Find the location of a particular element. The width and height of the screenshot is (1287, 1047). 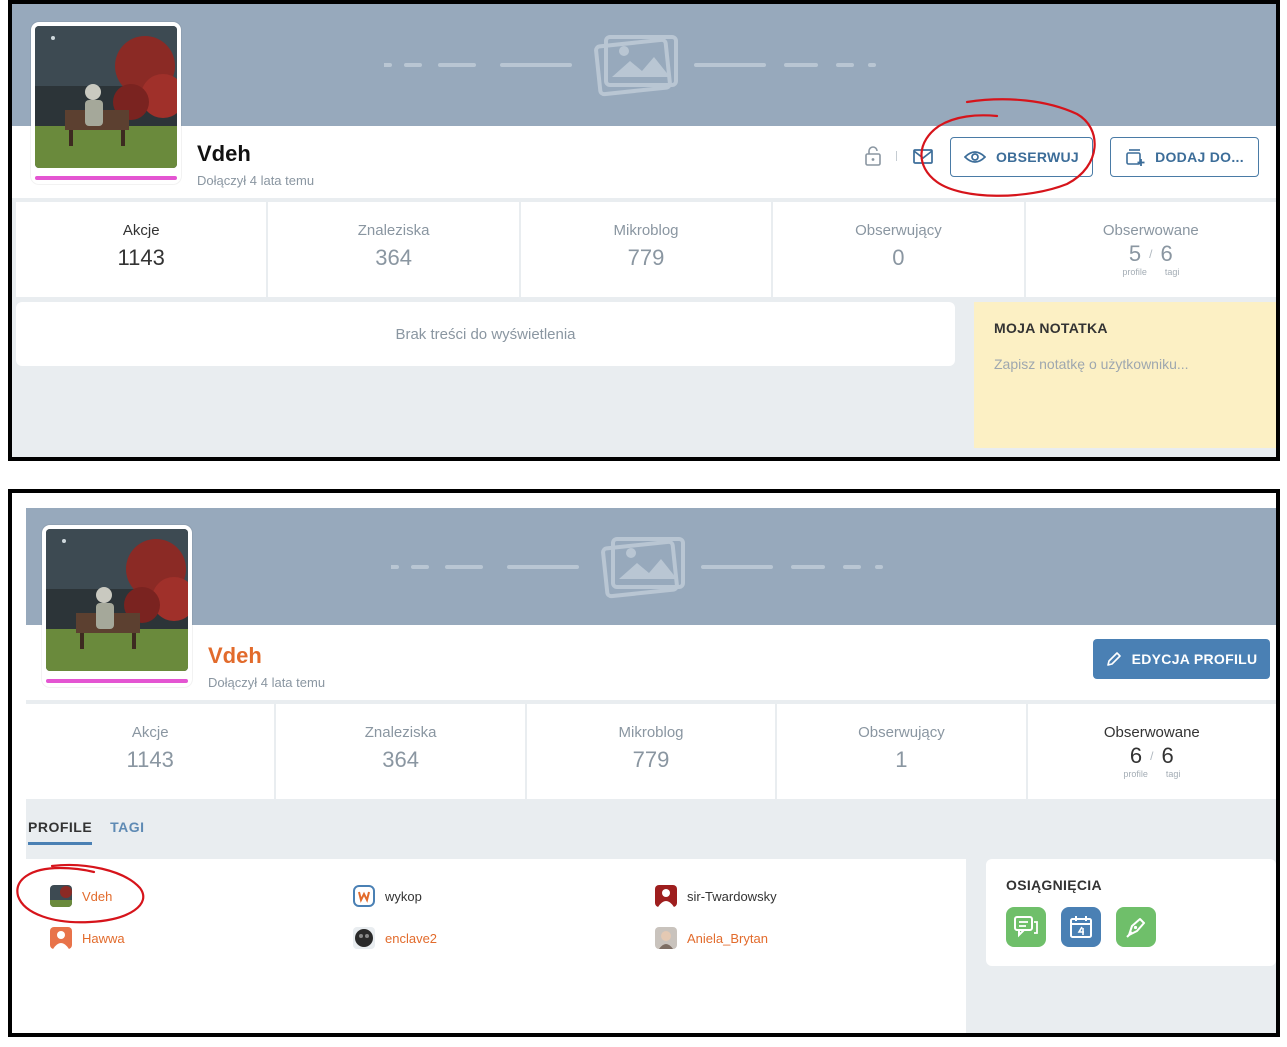

eye-icon is located at coordinates (974, 157).